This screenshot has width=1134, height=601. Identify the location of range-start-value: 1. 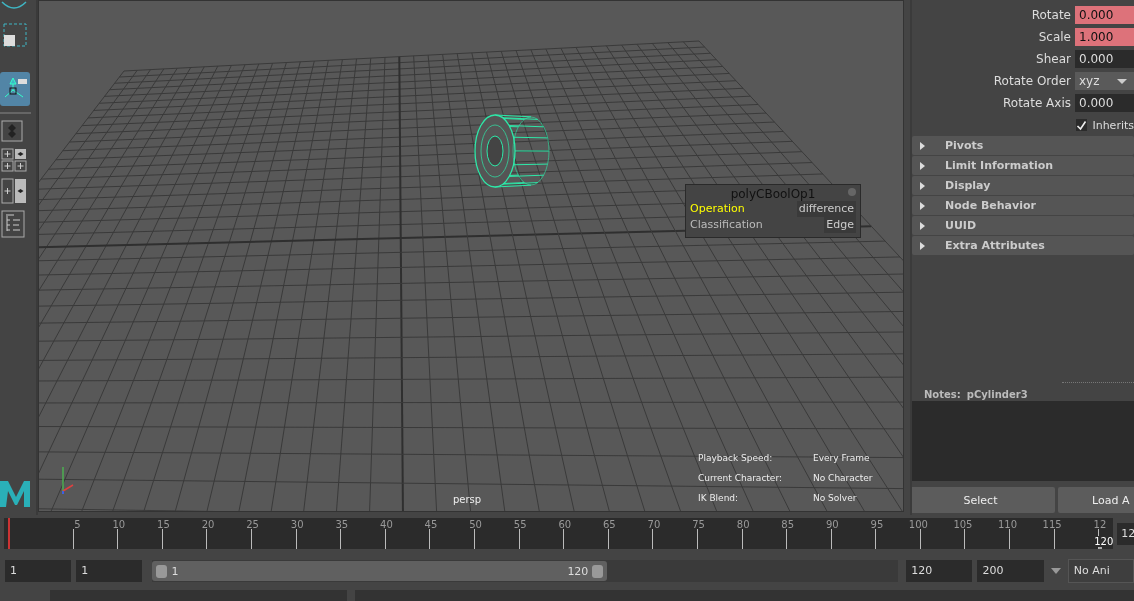
(175, 571).